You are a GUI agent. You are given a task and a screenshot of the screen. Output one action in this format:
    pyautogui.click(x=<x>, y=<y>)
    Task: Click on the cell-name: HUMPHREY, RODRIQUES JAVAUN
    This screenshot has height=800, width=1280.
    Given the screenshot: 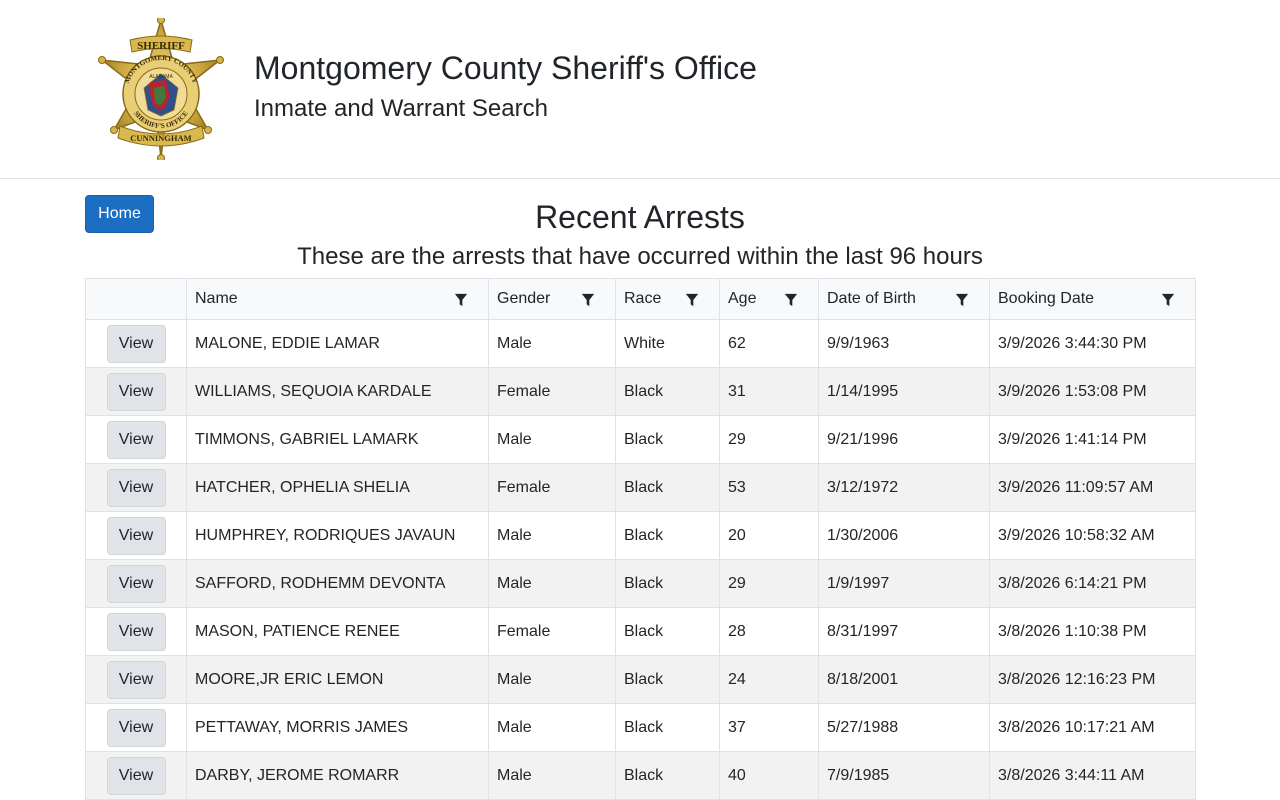 What is the action you would take?
    pyautogui.click(x=337, y=535)
    